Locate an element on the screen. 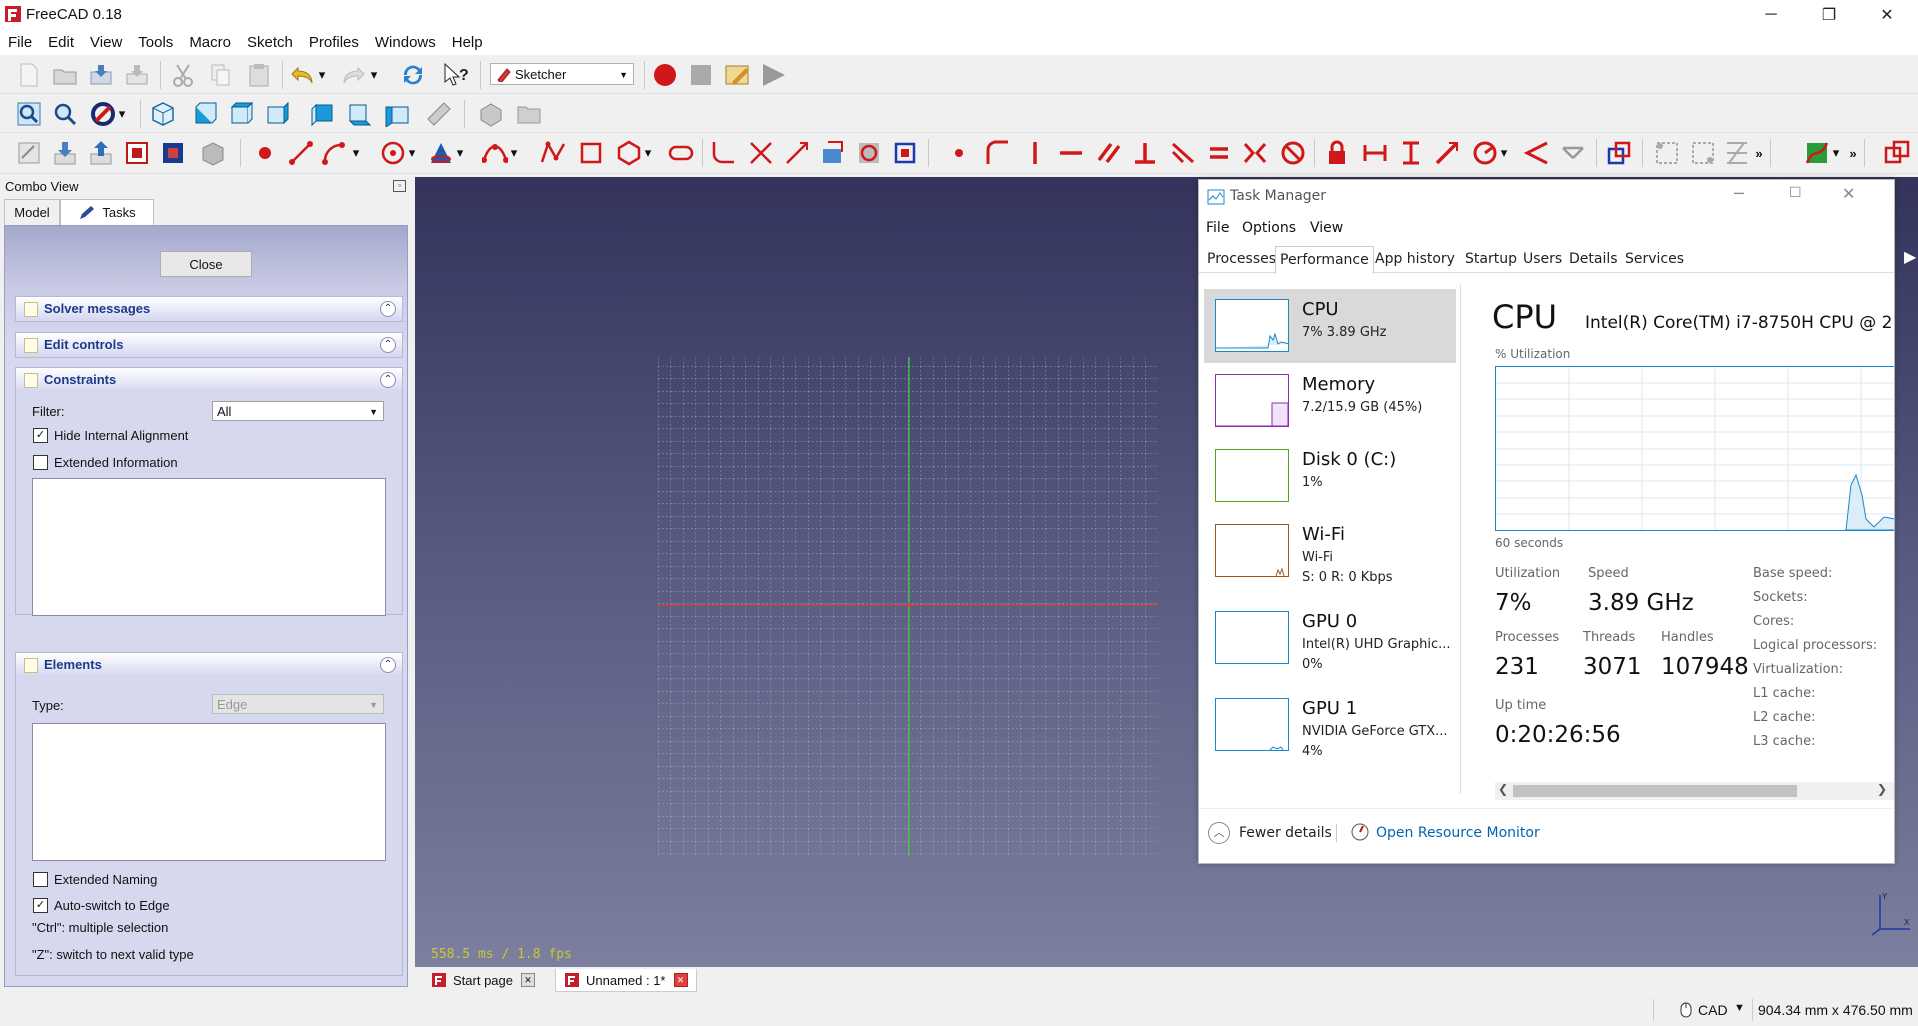 This screenshot has height=1026, width=1918. perf-item-gpu0: GPU 0 Intel(R) UHD Graphic... 0% is located at coordinates (1330, 638).